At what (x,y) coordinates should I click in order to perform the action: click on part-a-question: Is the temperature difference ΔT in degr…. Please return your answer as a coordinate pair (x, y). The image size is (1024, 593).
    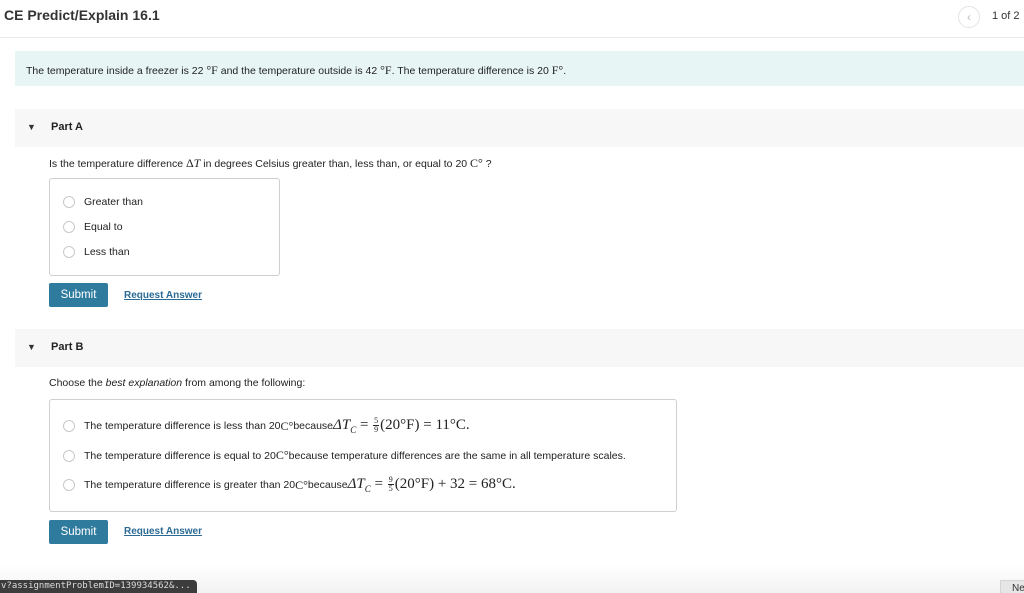
    Looking at the image, I should click on (270, 163).